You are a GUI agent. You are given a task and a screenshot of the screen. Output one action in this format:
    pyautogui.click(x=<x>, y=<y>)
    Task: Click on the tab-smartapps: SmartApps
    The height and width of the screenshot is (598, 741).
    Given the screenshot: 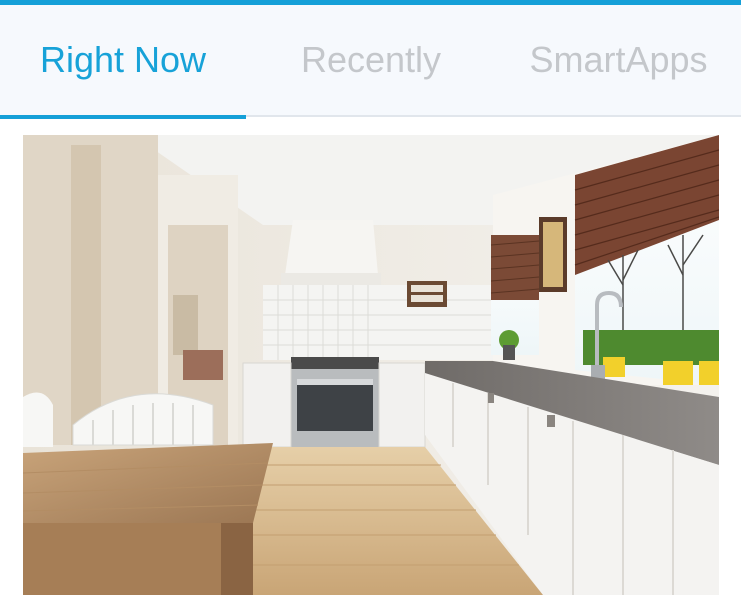 What is the action you would take?
    pyautogui.click(x=618, y=60)
    